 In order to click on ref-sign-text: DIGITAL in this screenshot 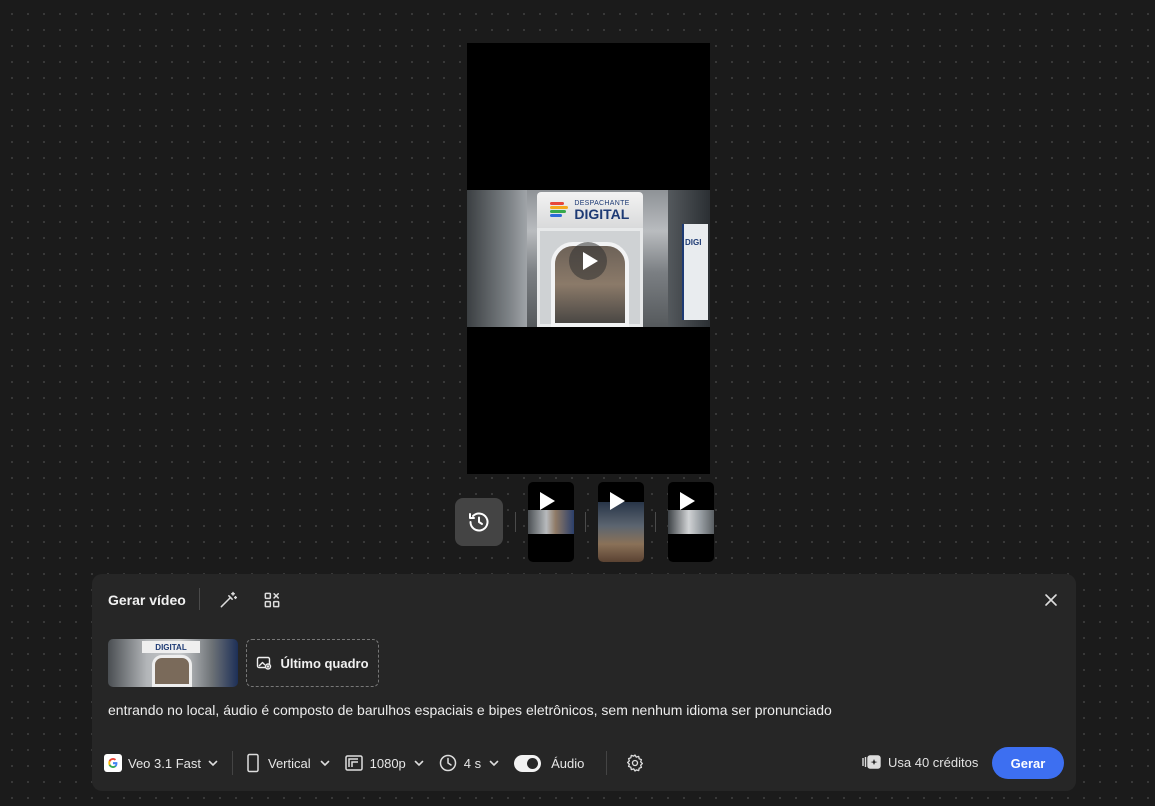, I will do `click(171, 647)`.